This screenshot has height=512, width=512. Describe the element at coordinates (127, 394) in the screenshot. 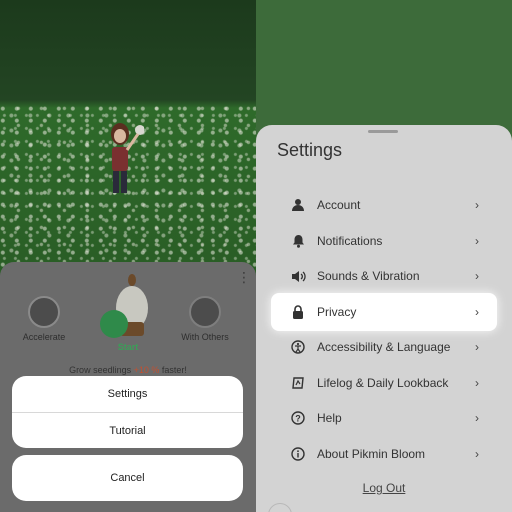

I see `settings-button: Settings` at that location.